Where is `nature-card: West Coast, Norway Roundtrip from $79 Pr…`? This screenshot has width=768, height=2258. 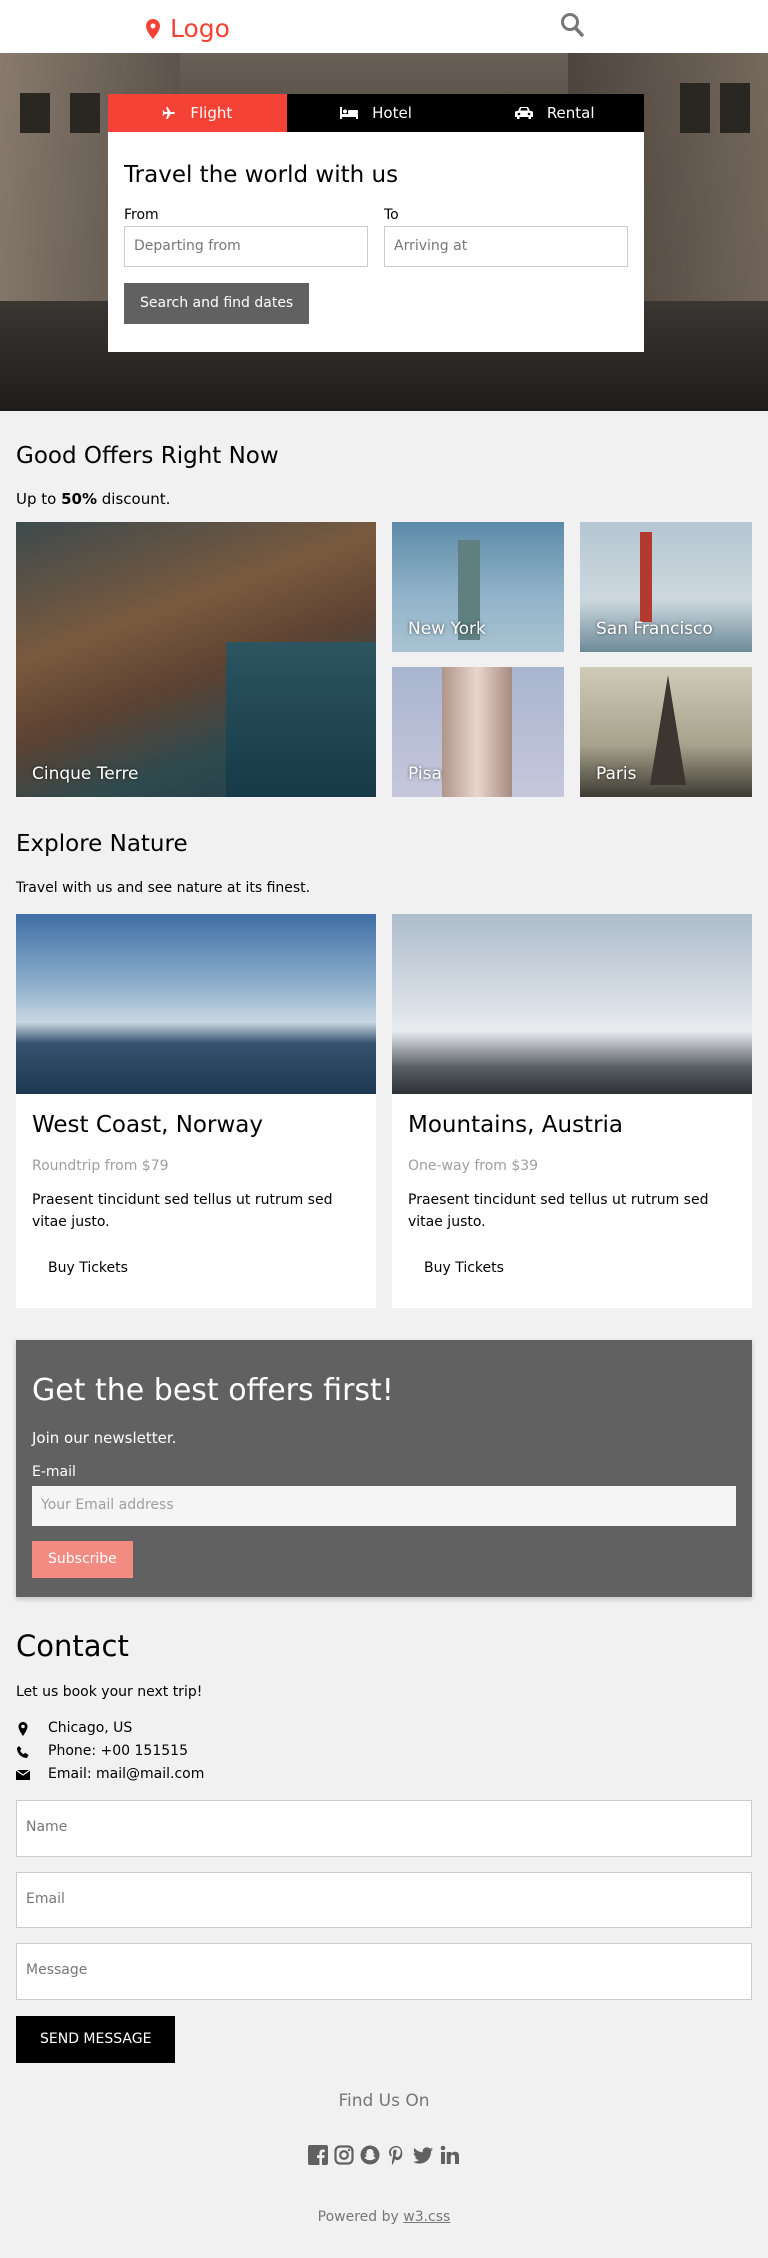
nature-card: West Coast, Norway Roundtrip from $79 Pr… is located at coordinates (196, 1110).